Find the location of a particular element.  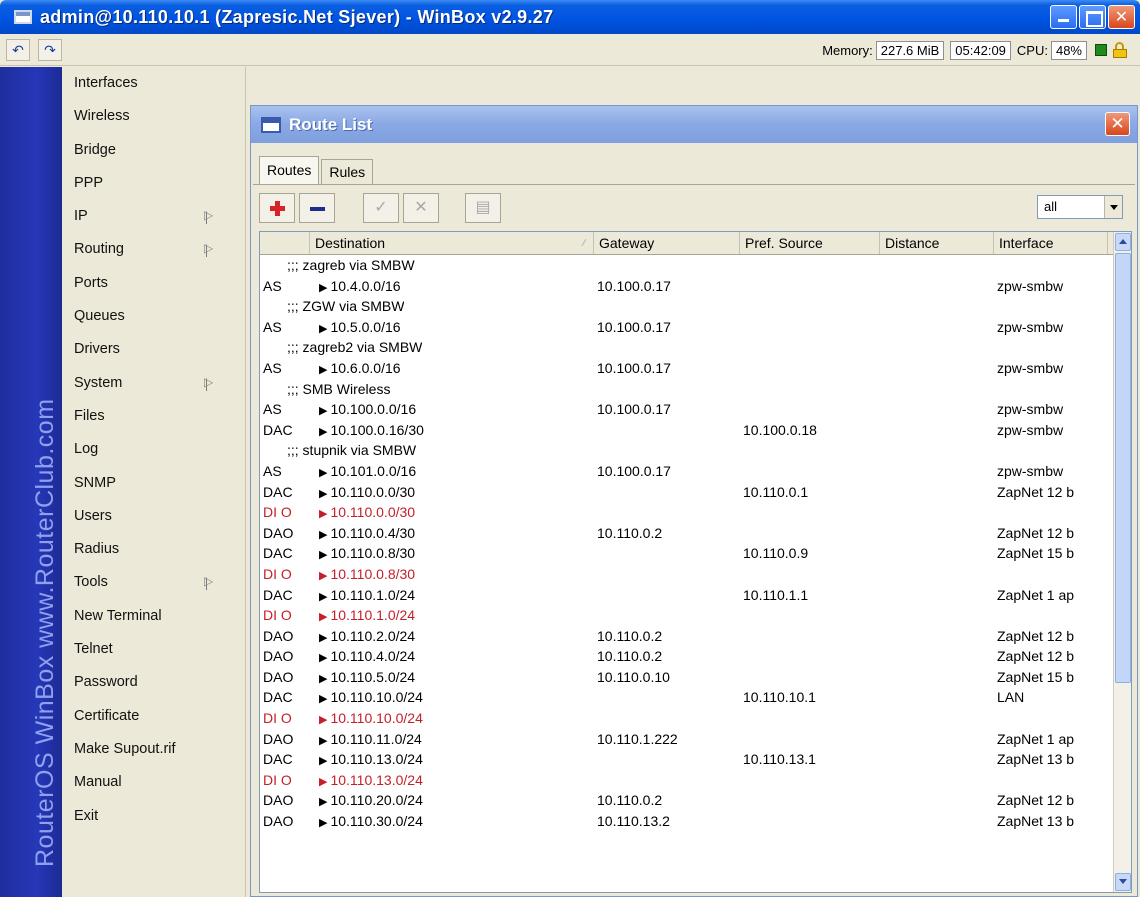

enable-route-button: ✓ is located at coordinates (381, 208).